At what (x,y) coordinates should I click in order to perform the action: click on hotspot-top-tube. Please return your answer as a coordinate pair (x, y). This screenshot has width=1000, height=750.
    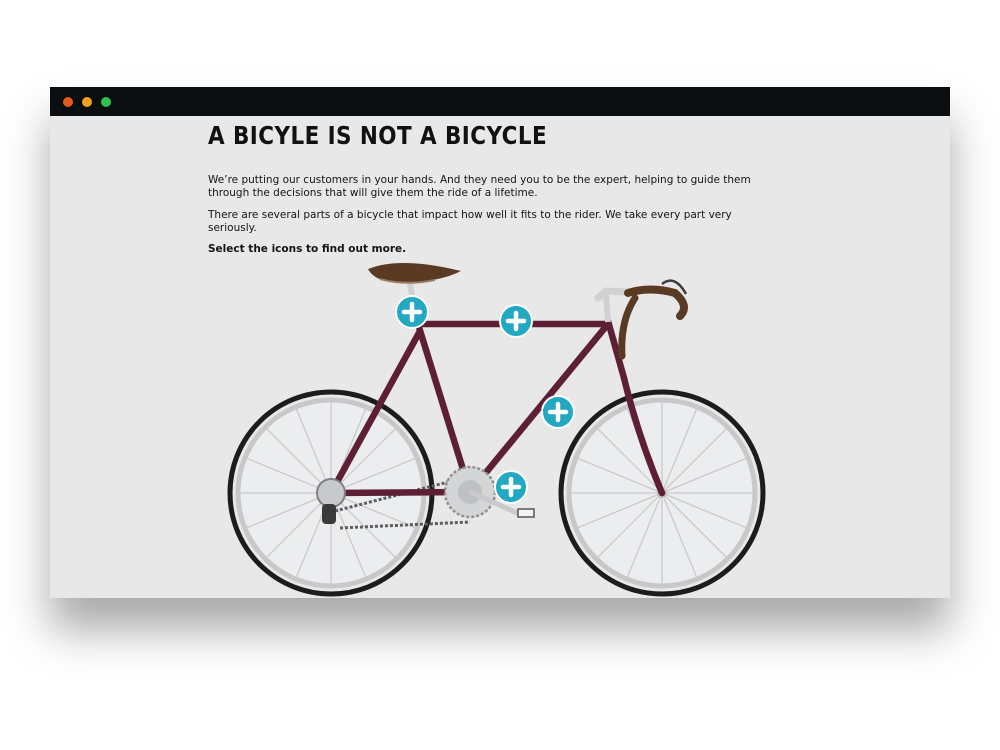
    Looking at the image, I should click on (516, 321).